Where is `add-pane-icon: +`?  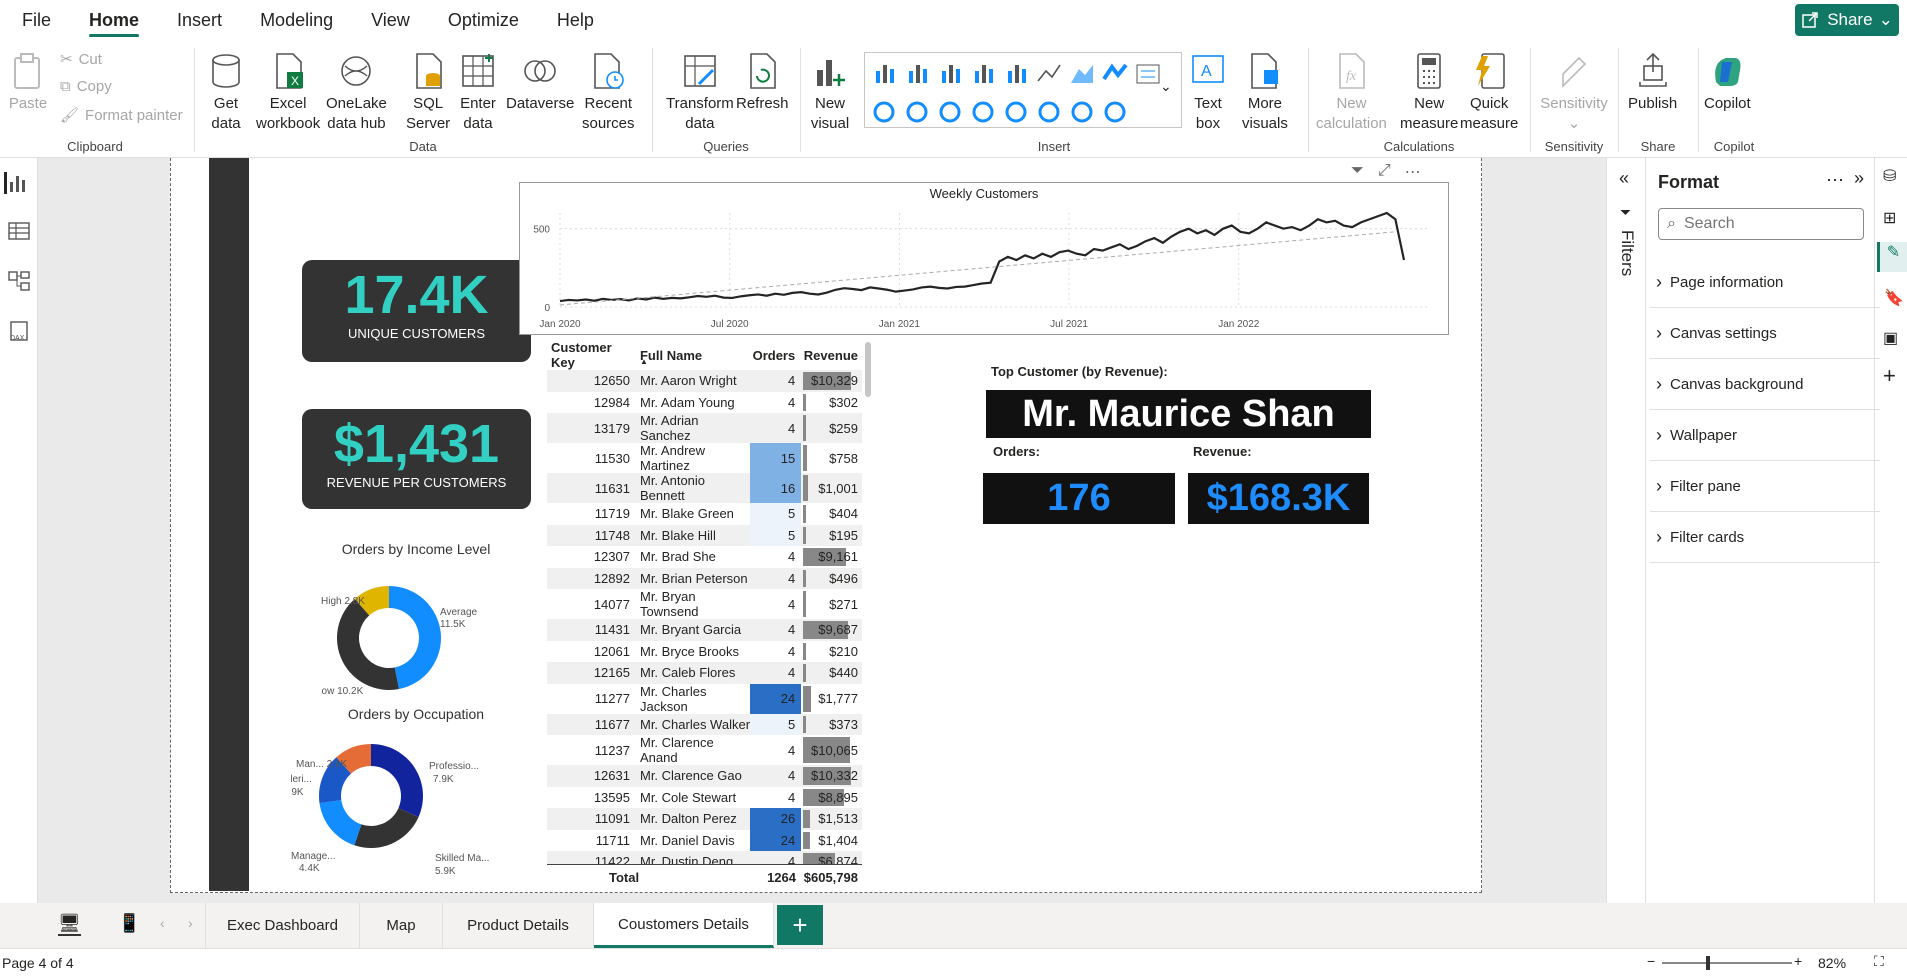 add-pane-icon: + is located at coordinates (1889, 376).